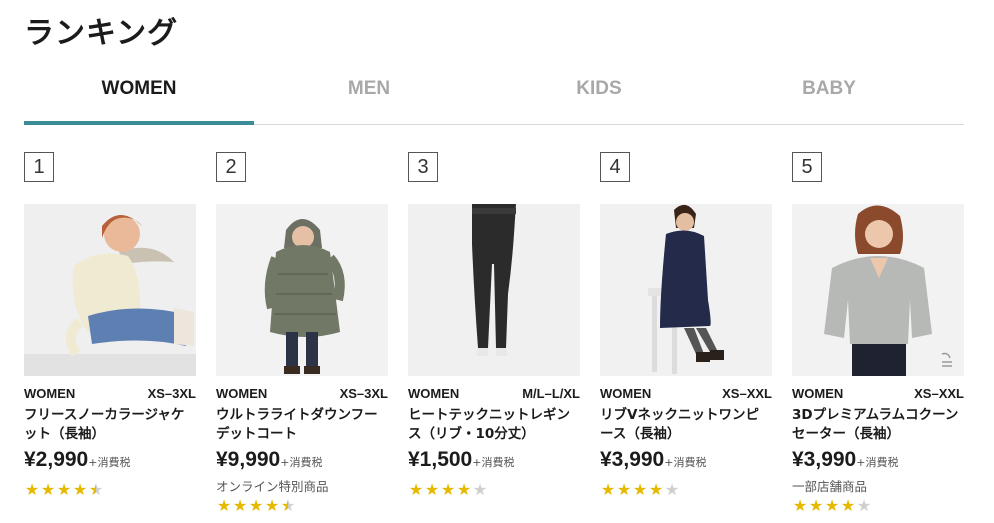  I want to click on product-meta: WOMEN M/L–L/XL, so click(494, 393).